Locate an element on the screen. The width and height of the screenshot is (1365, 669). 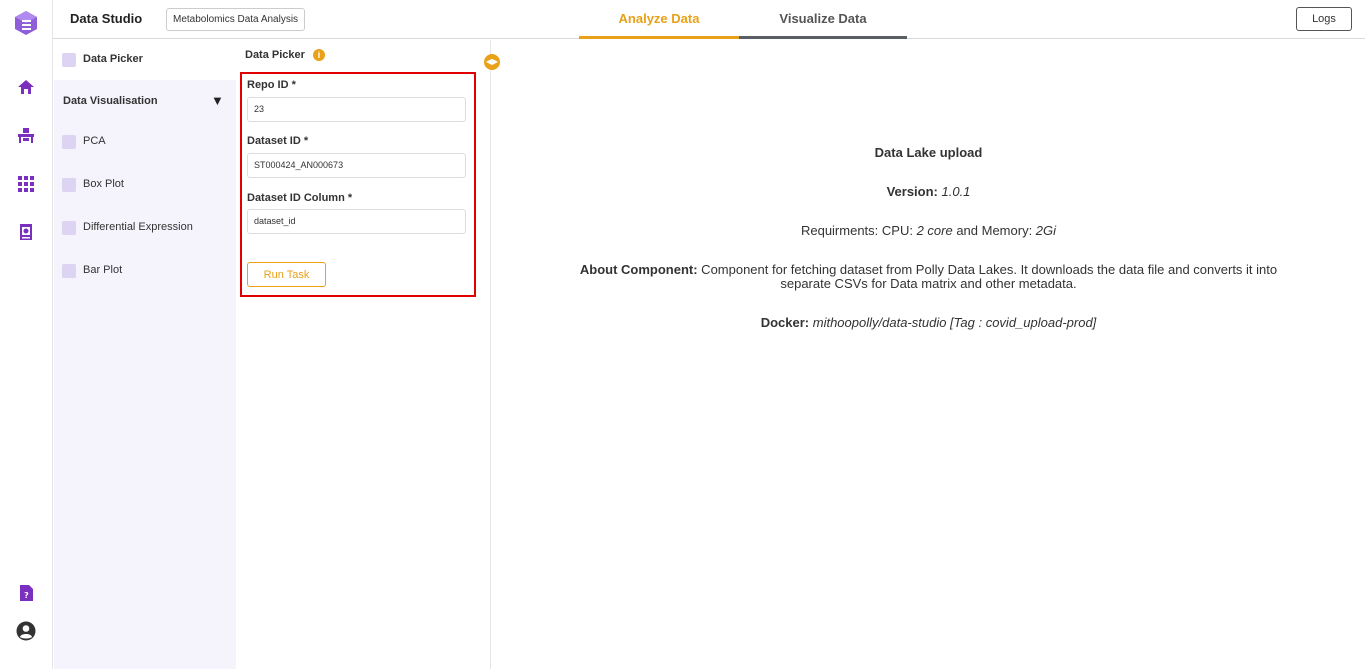
sidebar-item-label: Bar Plot is located at coordinates (103, 270).